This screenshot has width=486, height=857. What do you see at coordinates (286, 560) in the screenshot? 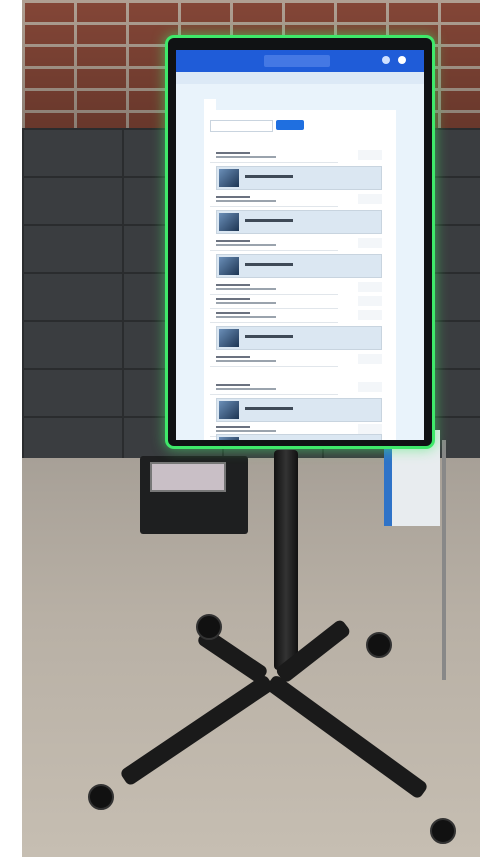
I see `stand-pole` at bounding box center [286, 560].